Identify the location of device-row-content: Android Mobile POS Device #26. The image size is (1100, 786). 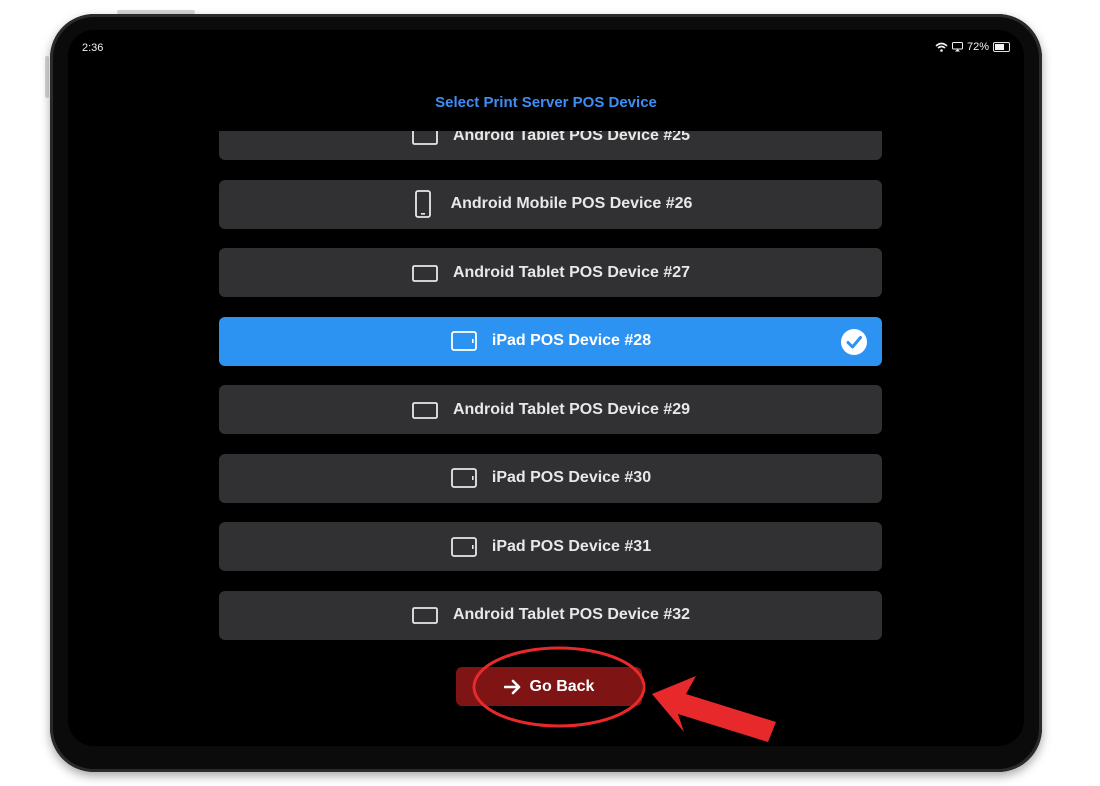
(551, 204).